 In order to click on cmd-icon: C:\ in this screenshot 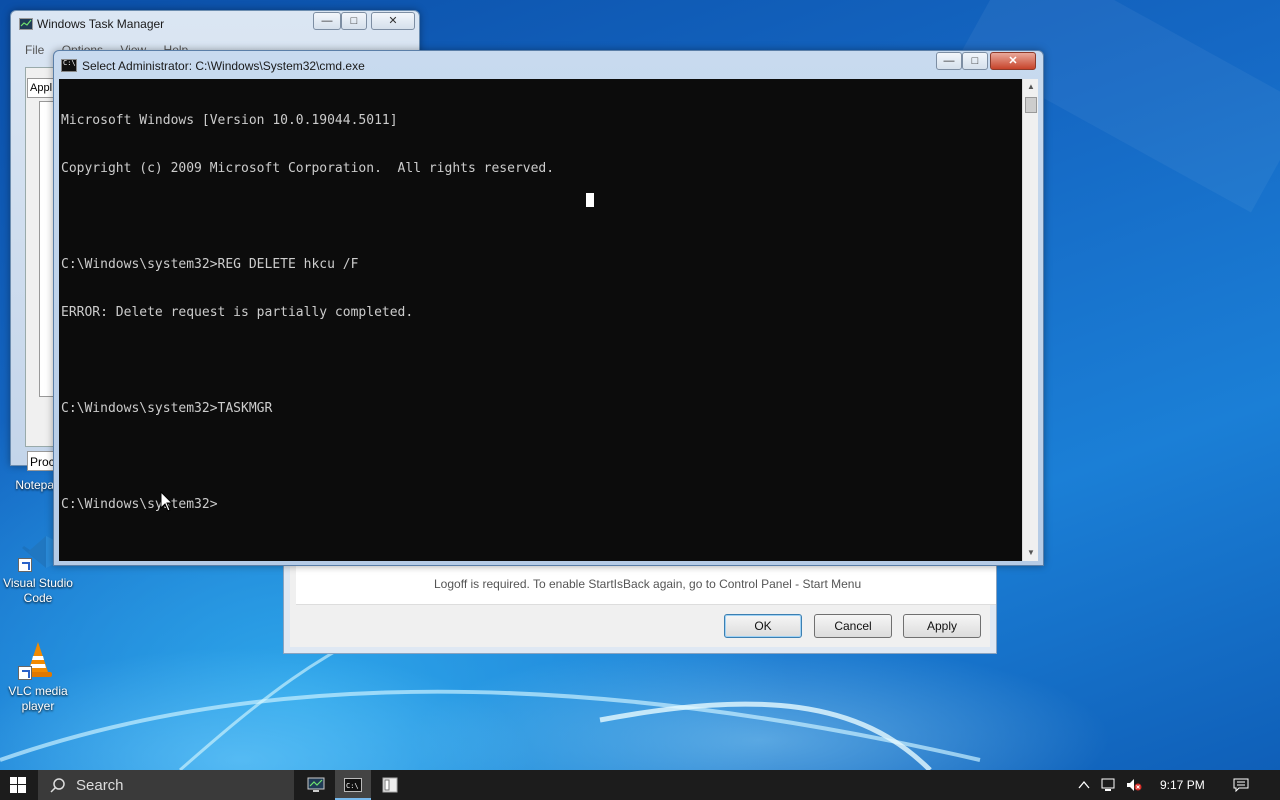, I will do `click(353, 785)`.